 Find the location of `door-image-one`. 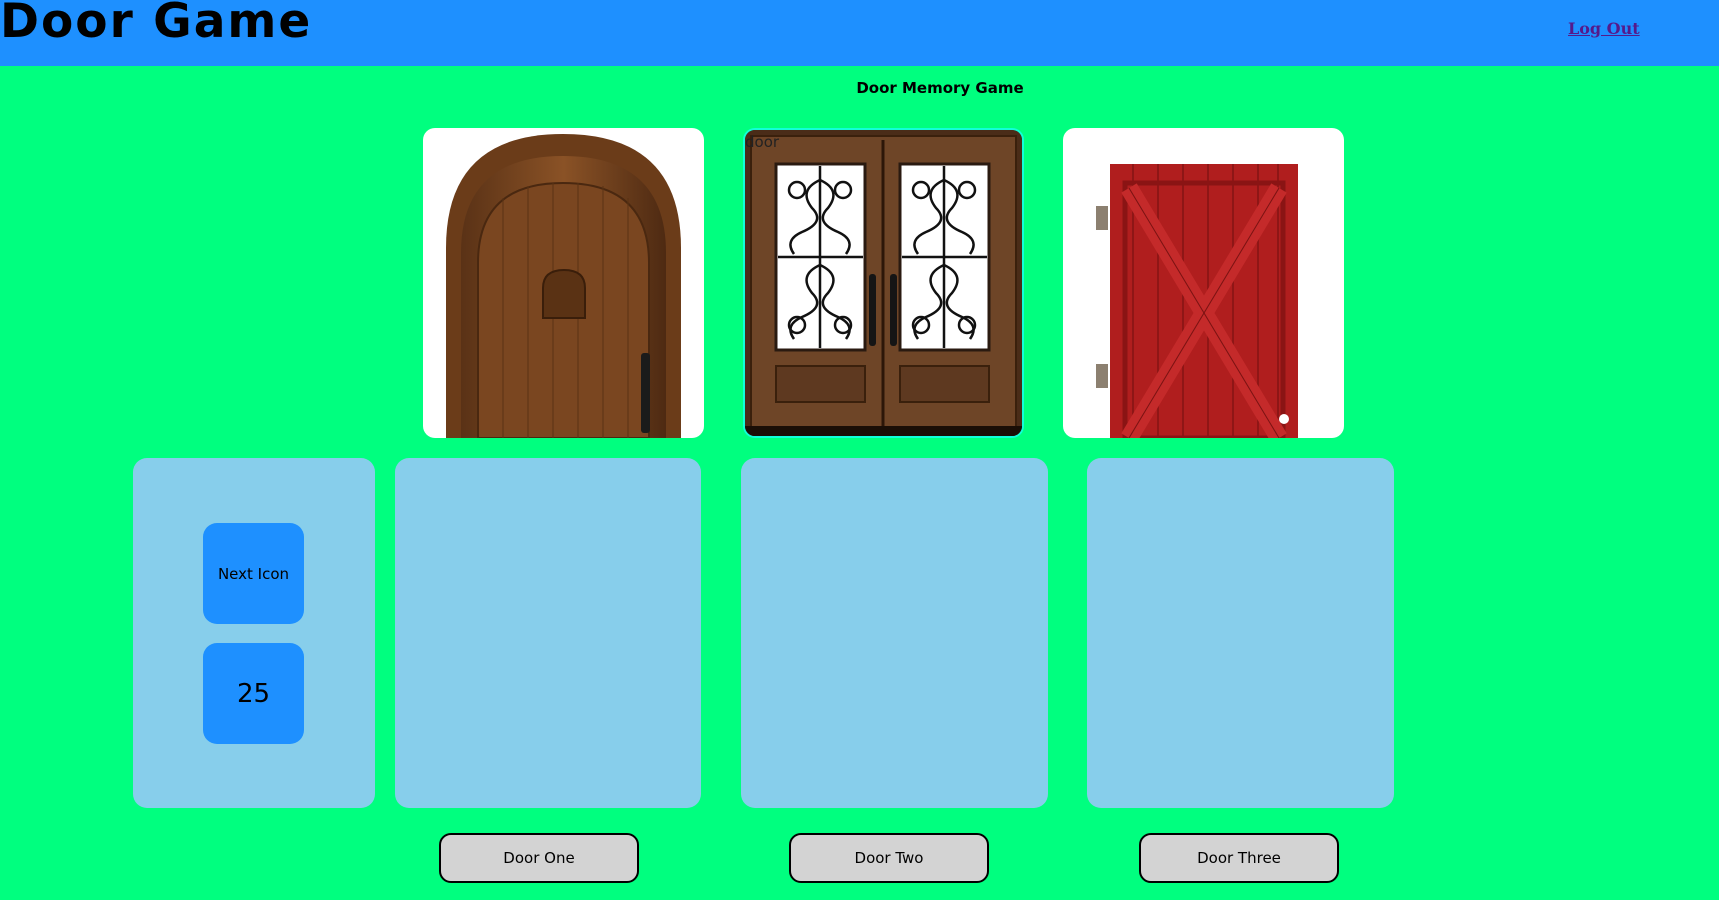

door-image-one is located at coordinates (563, 283).